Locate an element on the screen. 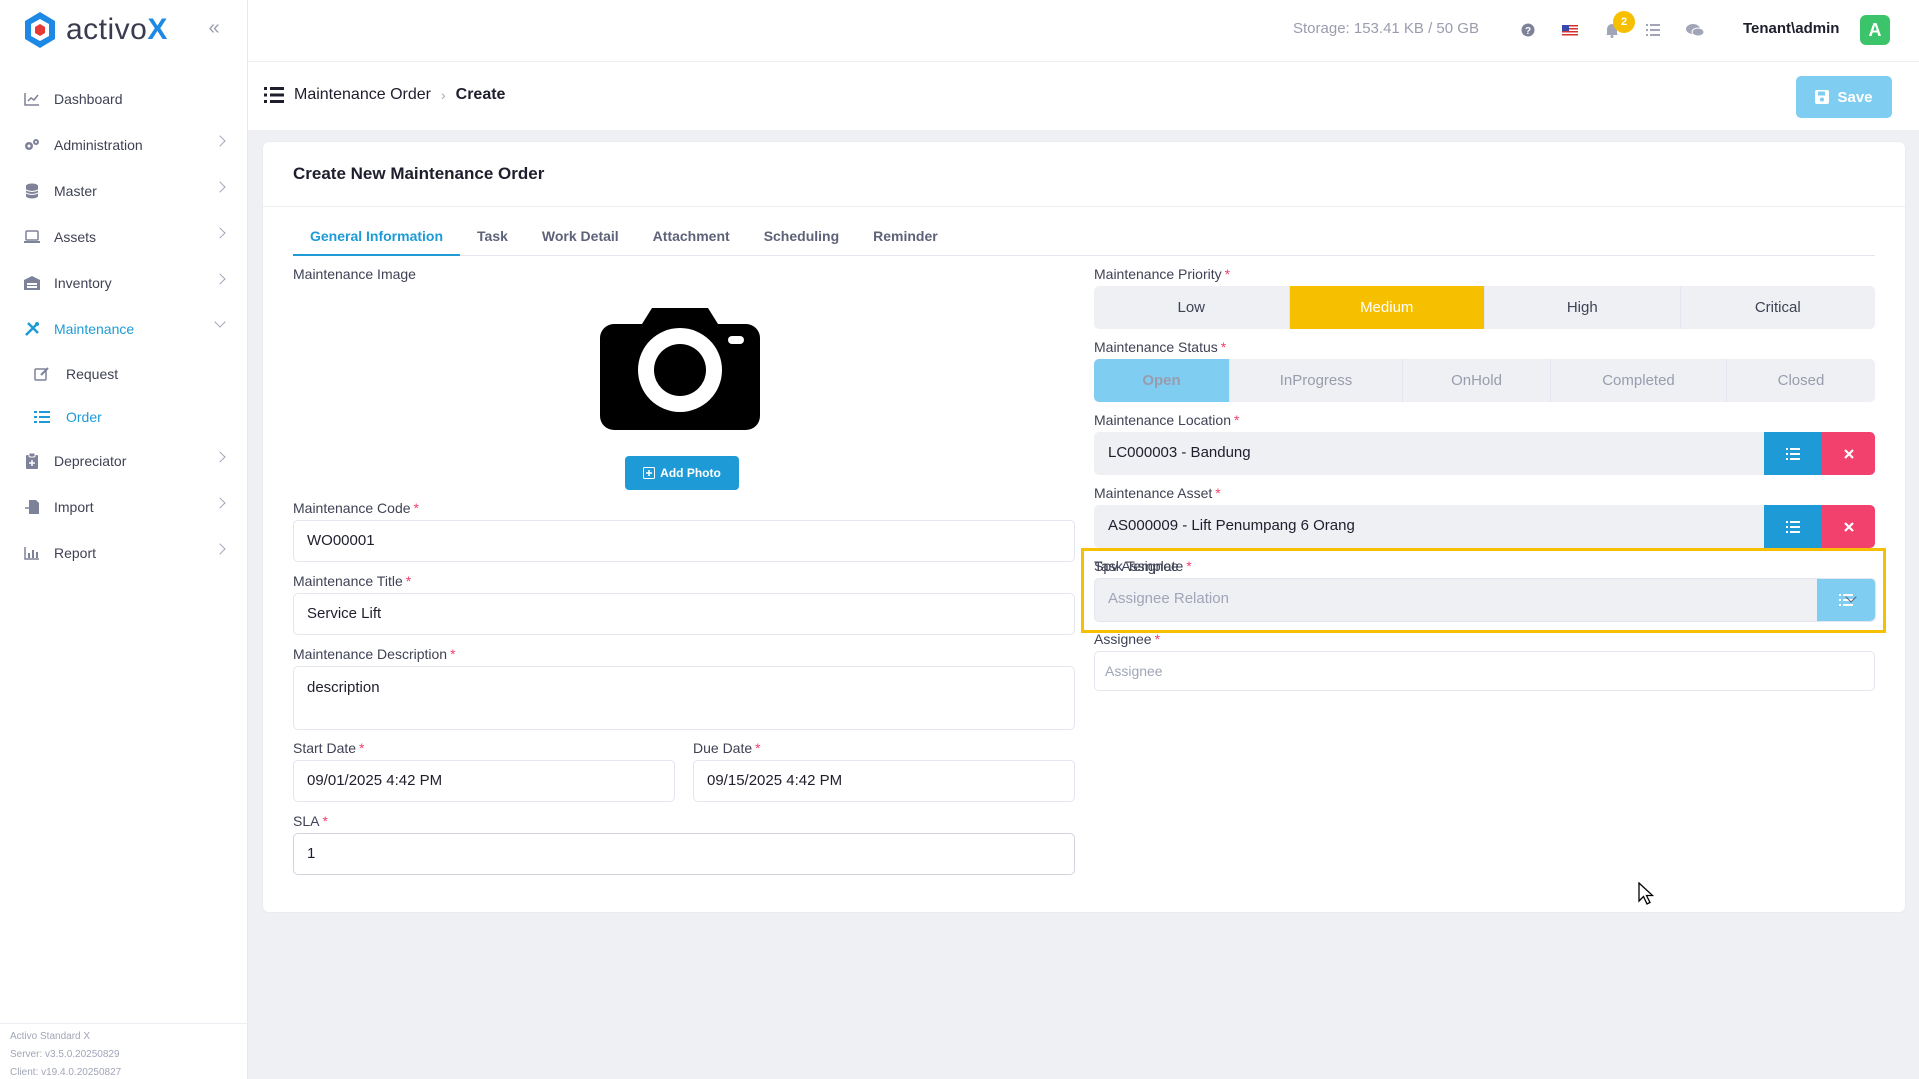 Image resolution: width=1919 pixels, height=1079 pixels. tab-attachment: Attachment is located at coordinates (691, 240).